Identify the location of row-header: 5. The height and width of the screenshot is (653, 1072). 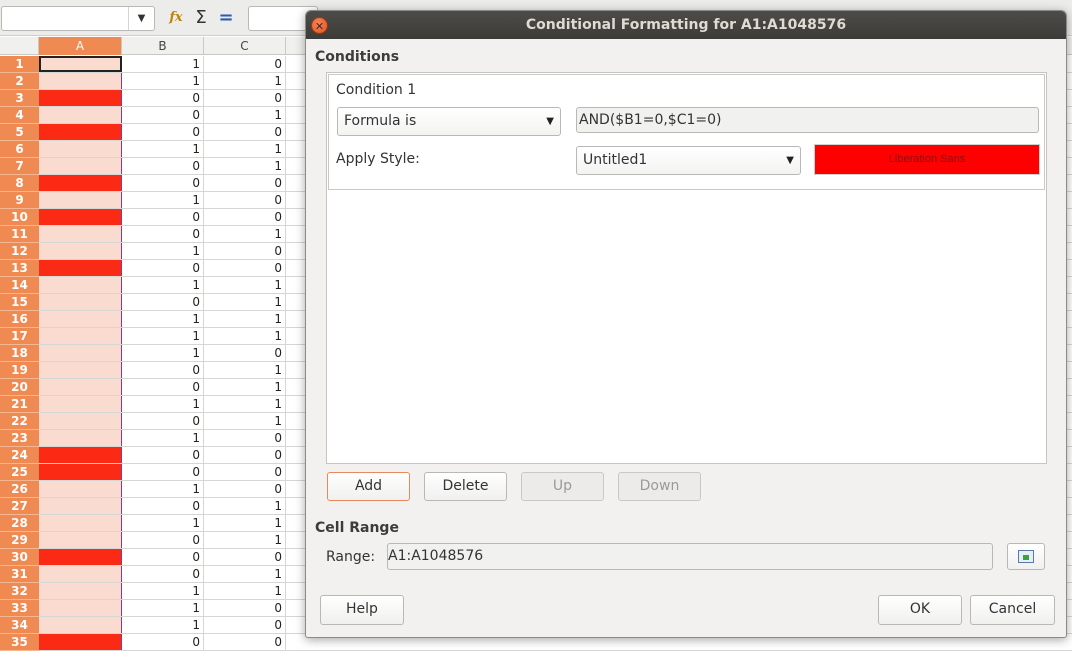
(19, 132).